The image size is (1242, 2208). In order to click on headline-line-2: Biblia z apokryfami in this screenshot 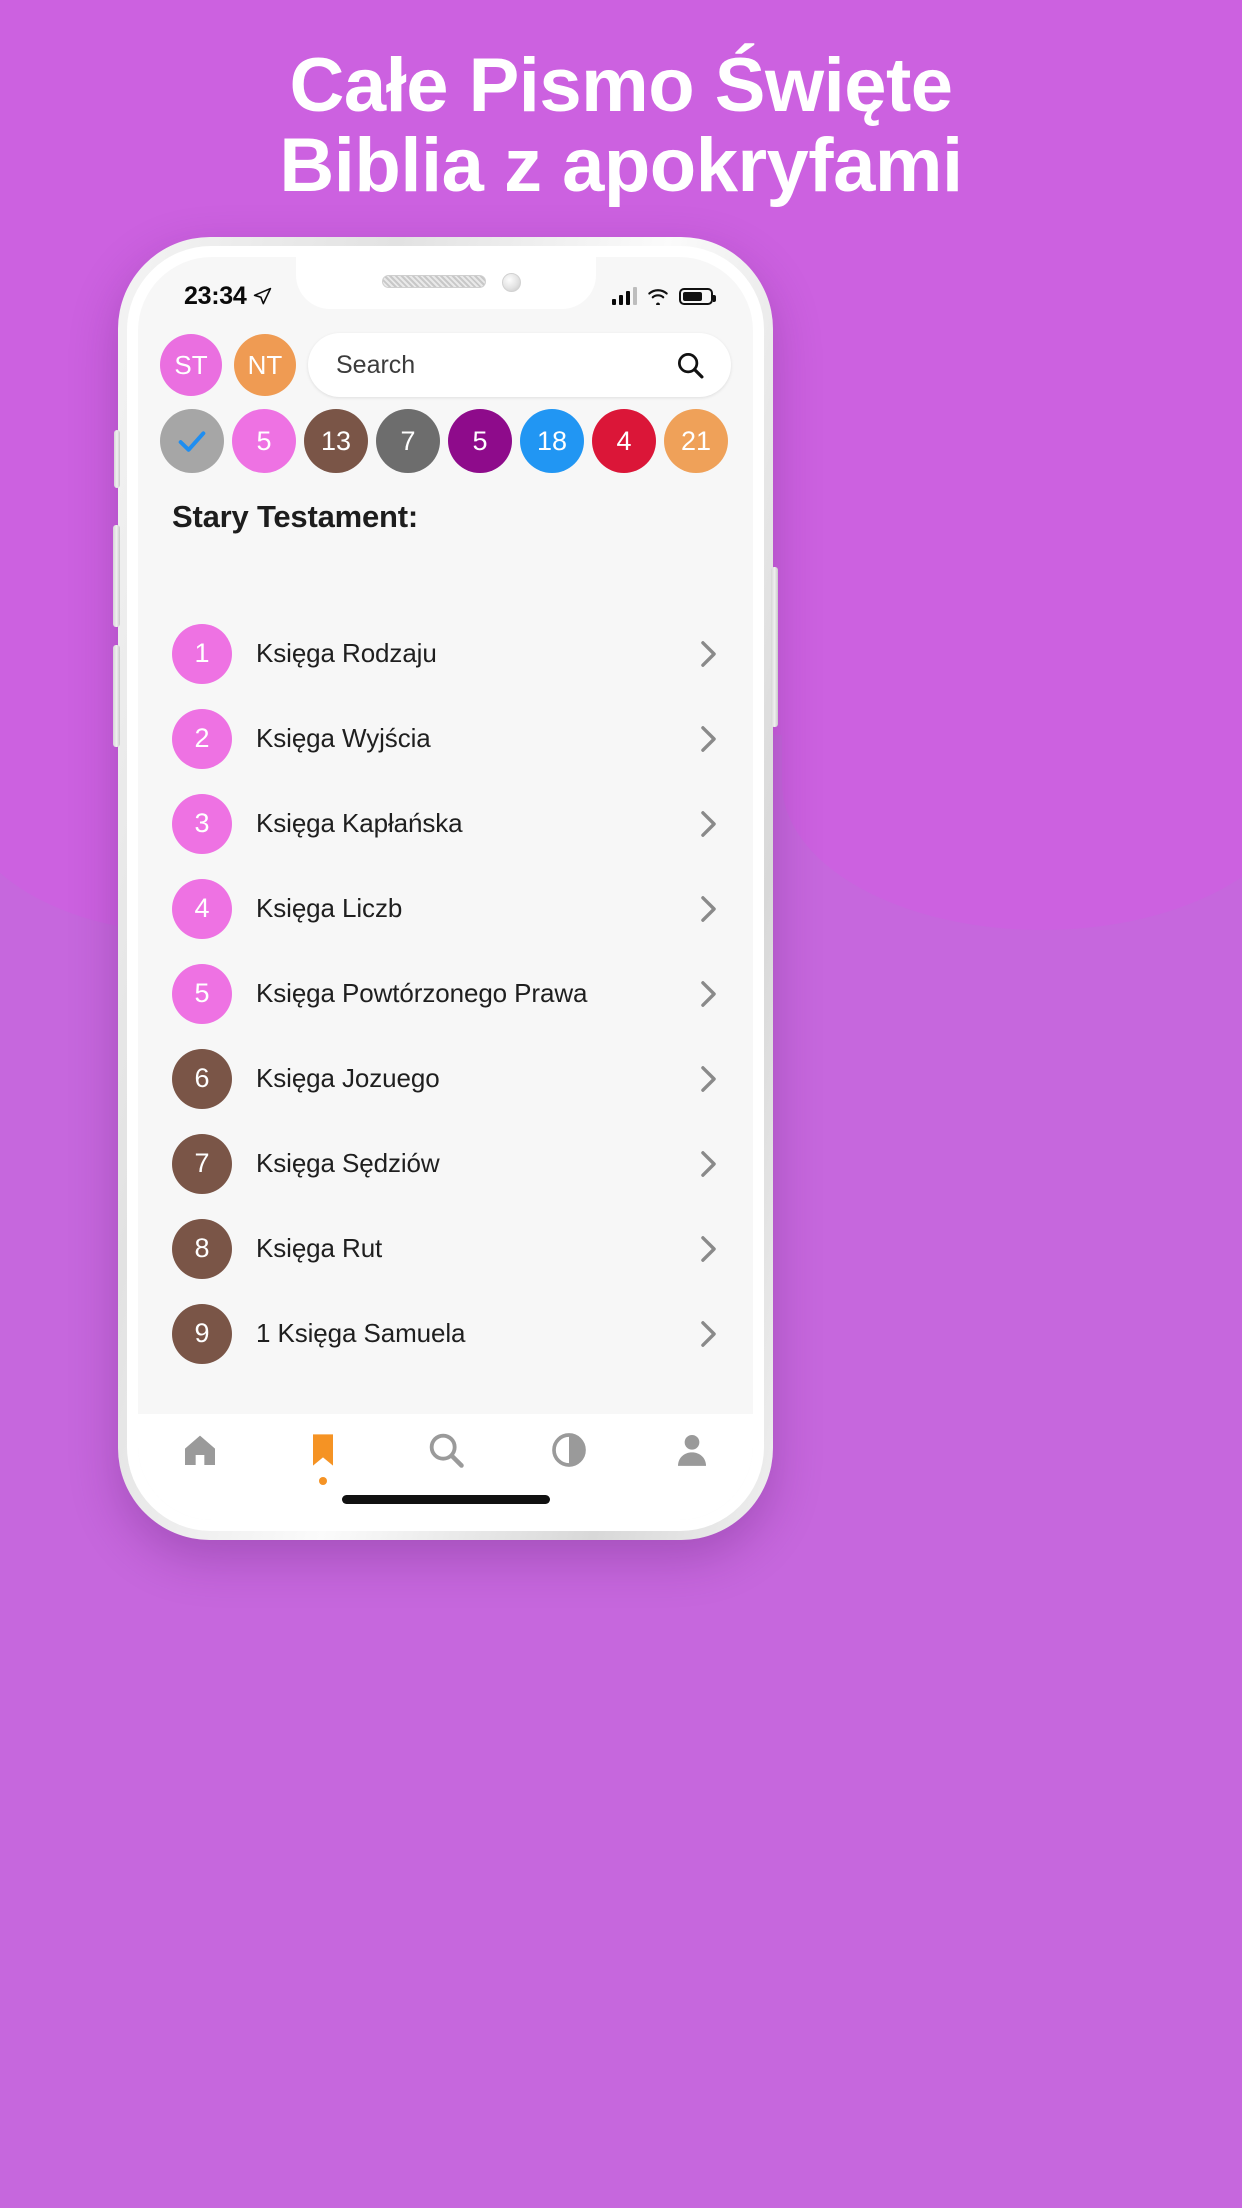, I will do `click(621, 165)`.